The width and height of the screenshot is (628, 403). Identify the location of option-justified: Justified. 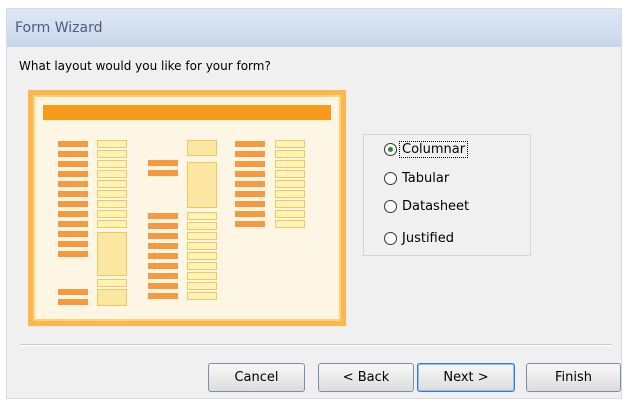
(420, 238).